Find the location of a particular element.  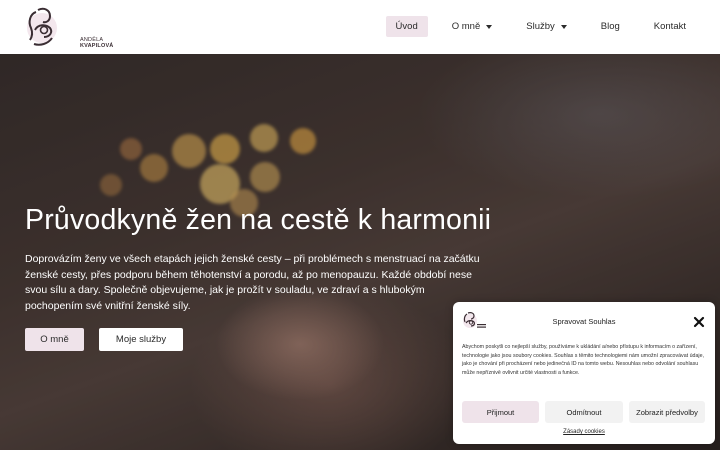

nav-item-uvod: Úvod is located at coordinates (406, 26).